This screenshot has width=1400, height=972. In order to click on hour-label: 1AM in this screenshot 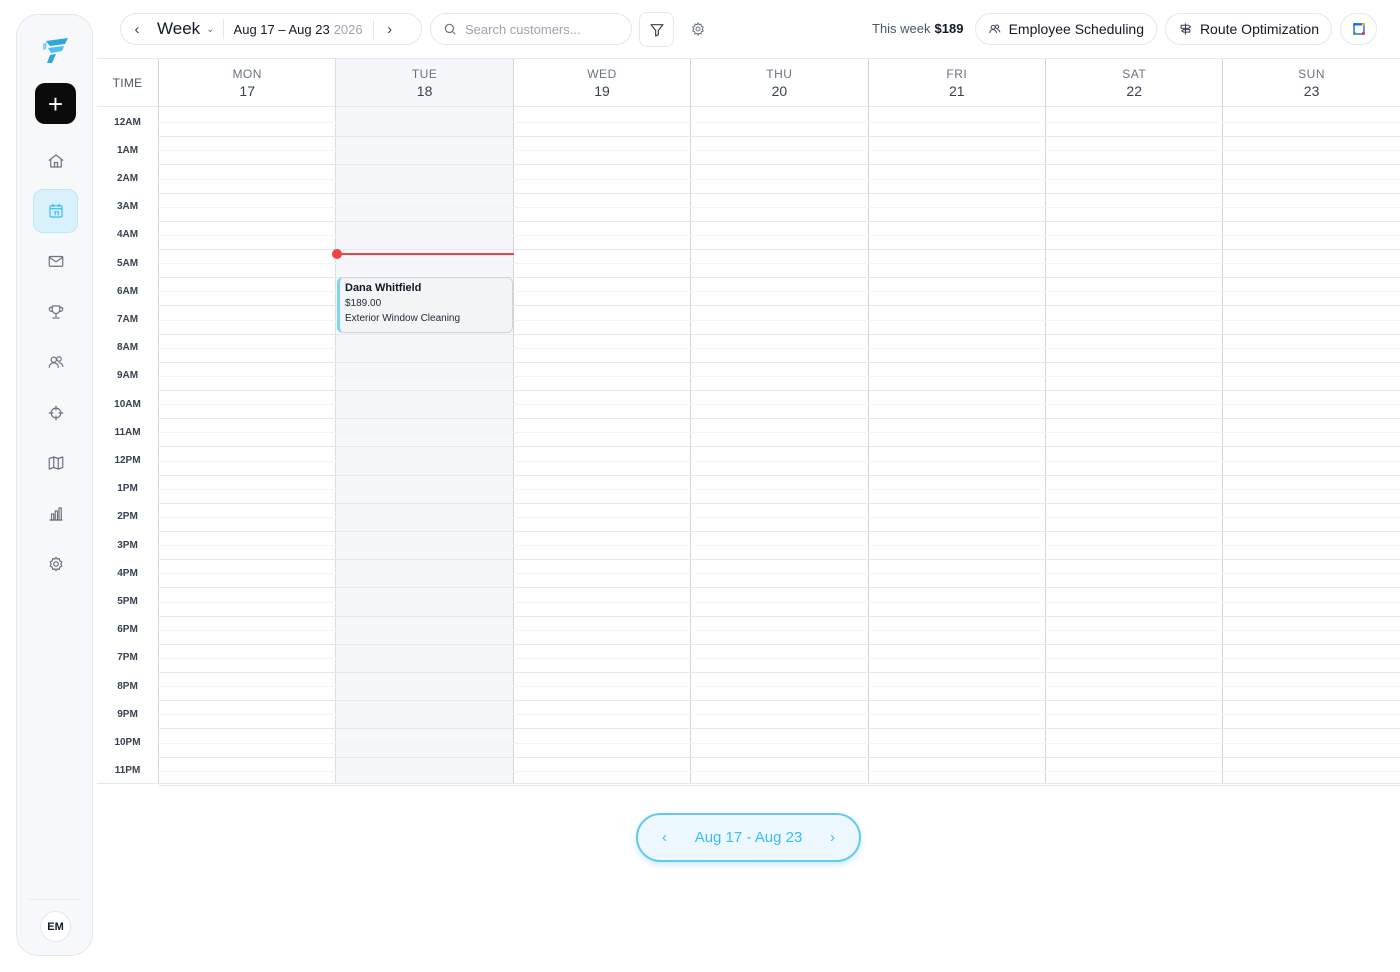, I will do `click(127, 150)`.